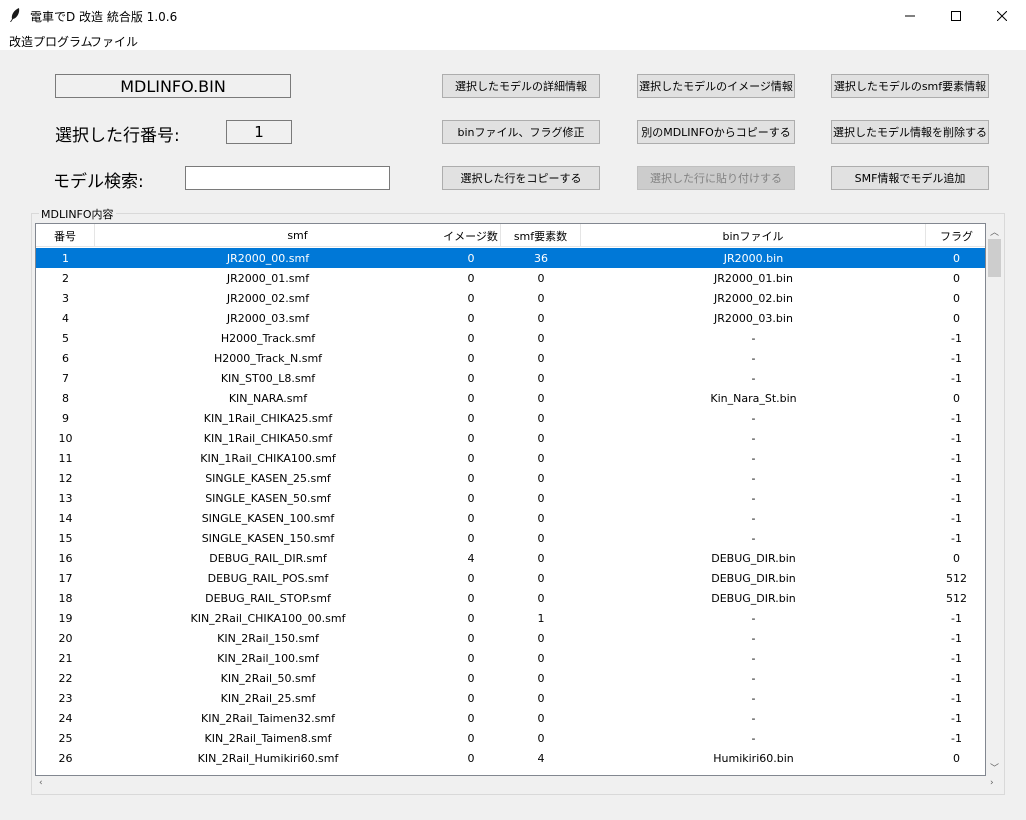 The height and width of the screenshot is (820, 1026). Describe the element at coordinates (955, 235) in the screenshot. I see `column-header-flag: フラグ` at that location.